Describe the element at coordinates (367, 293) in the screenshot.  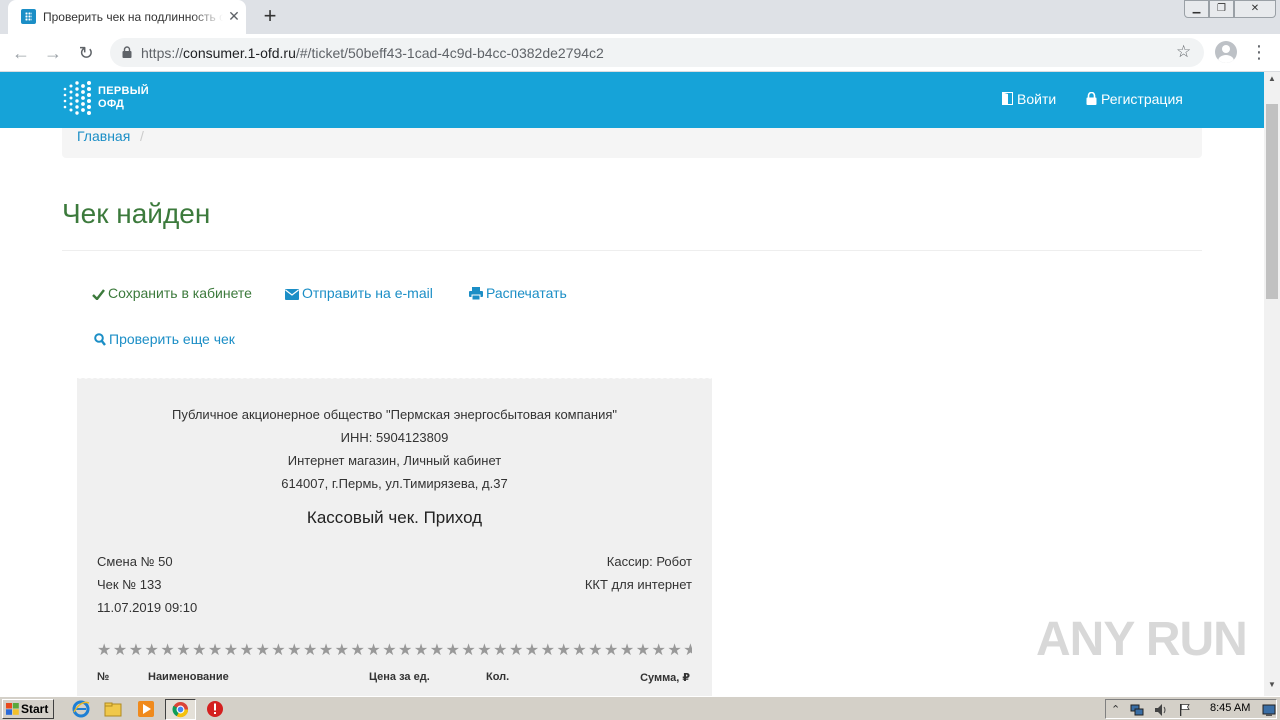
I see `email-label: Отправить на e-mail` at that location.